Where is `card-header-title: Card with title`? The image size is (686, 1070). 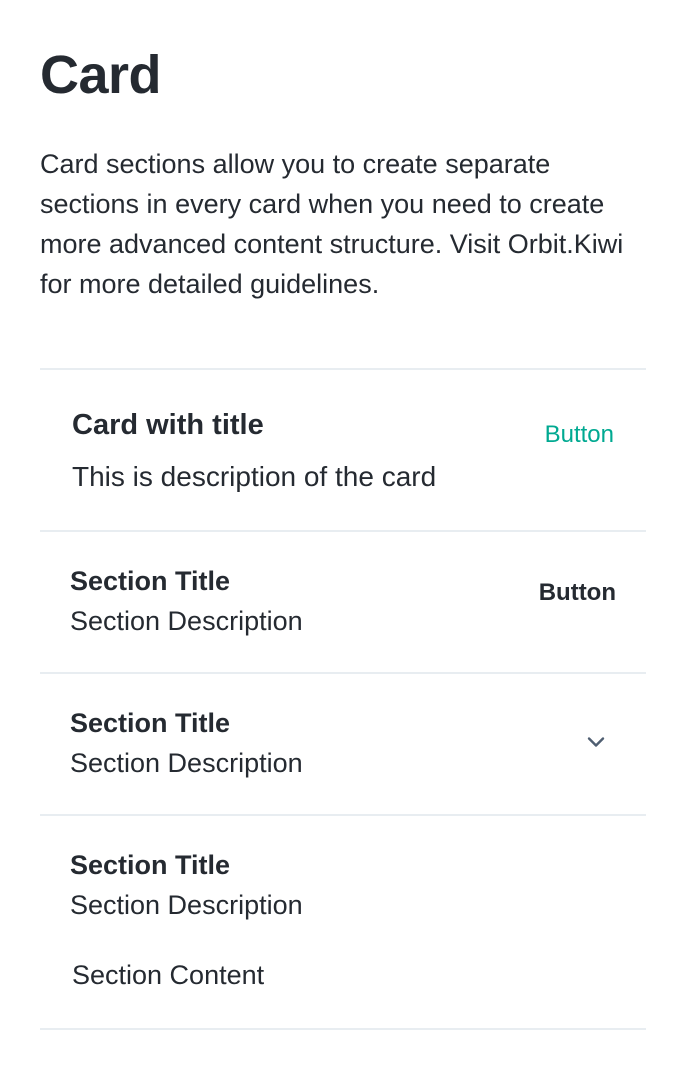 card-header-title: Card with title is located at coordinates (168, 425).